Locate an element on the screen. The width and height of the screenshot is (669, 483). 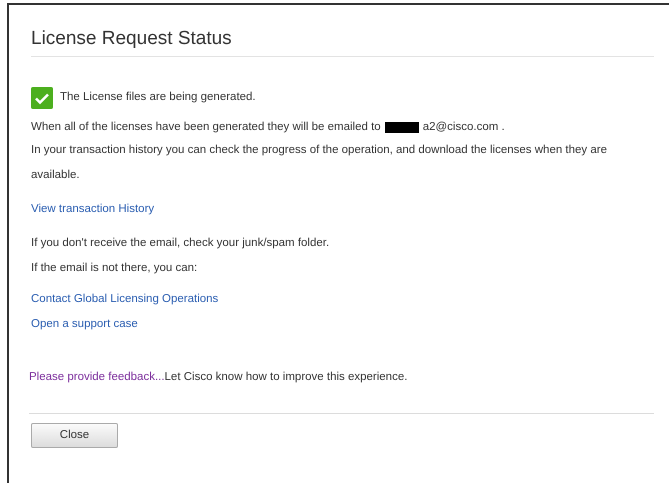
history-link: View transaction History is located at coordinates (92, 209).